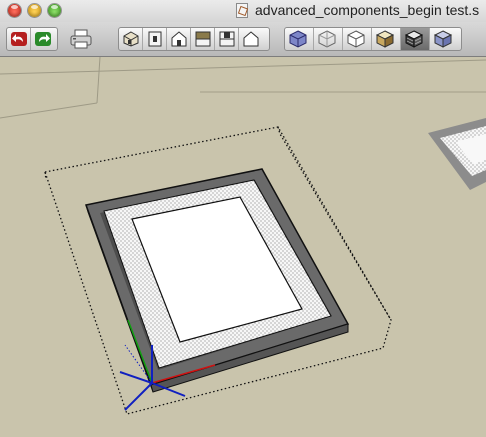 The image size is (486, 437). I want to click on top-view-button, so click(155, 39).